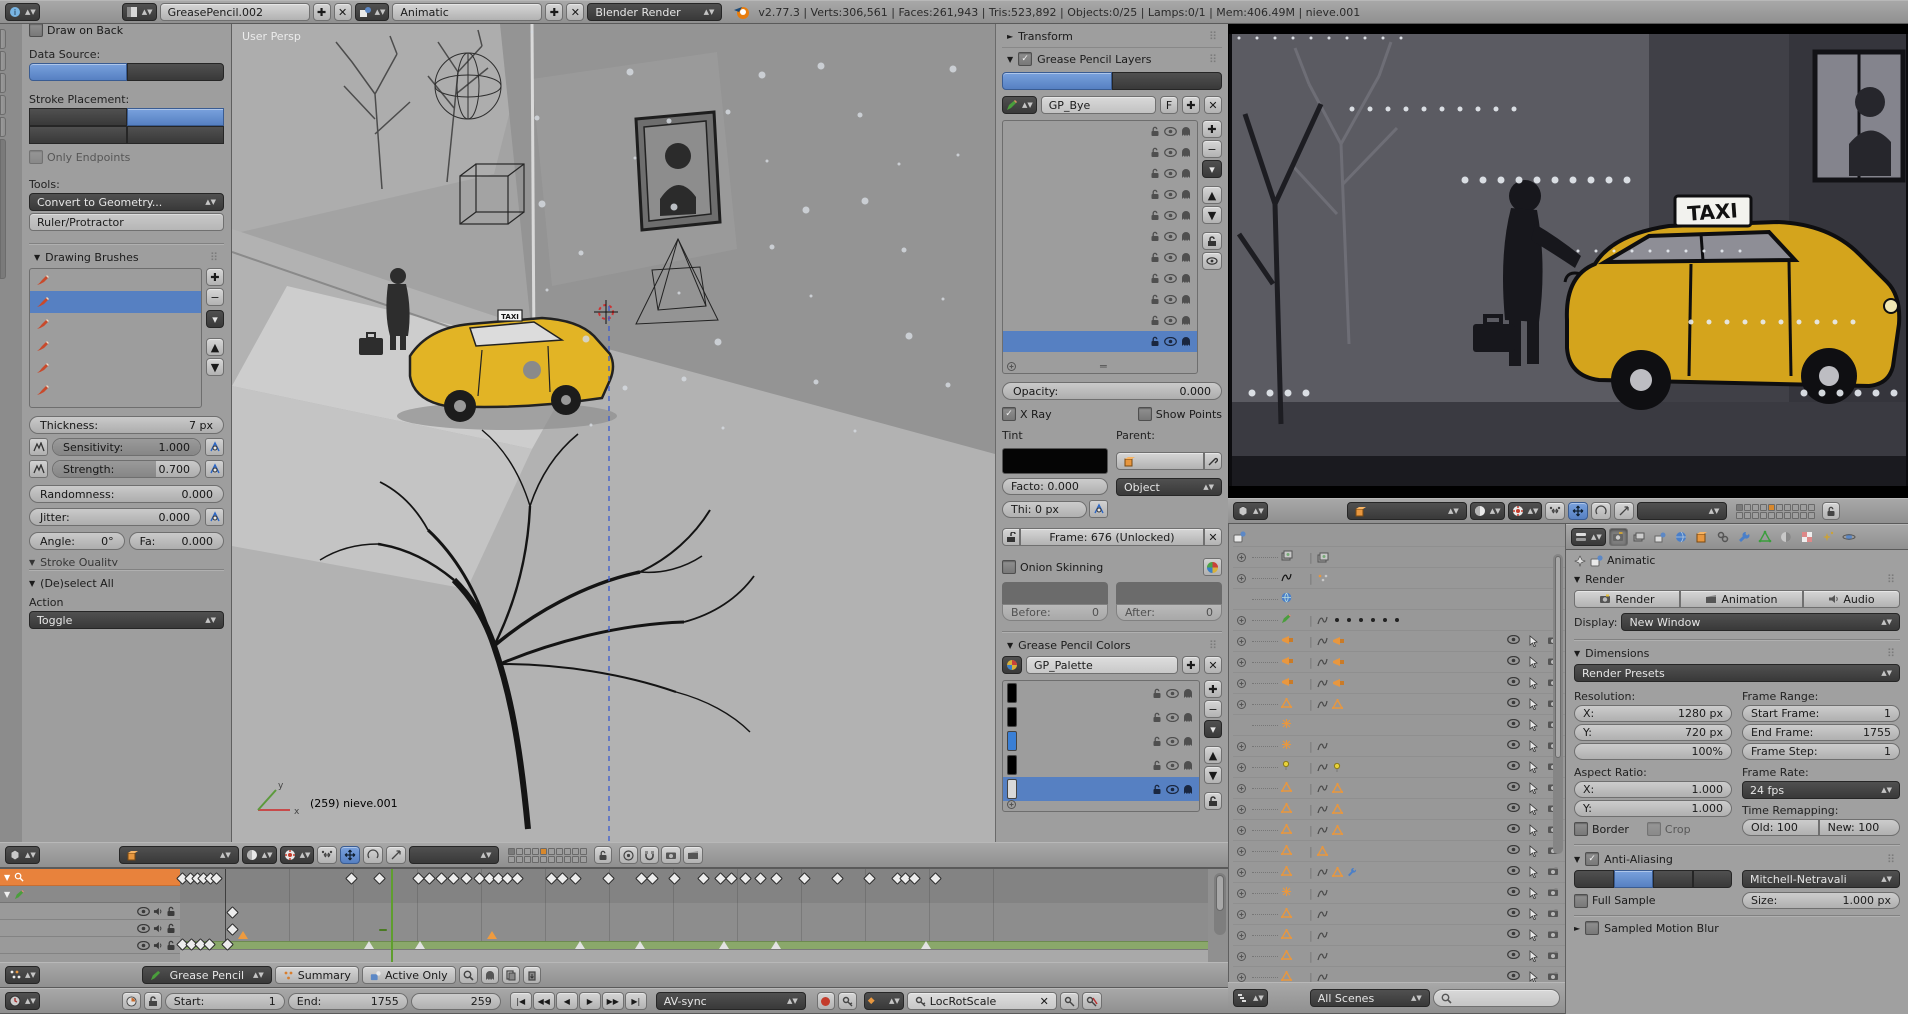  What do you see at coordinates (90, 894) in the screenshot?
I see `dope-channel-gp: ▼` at bounding box center [90, 894].